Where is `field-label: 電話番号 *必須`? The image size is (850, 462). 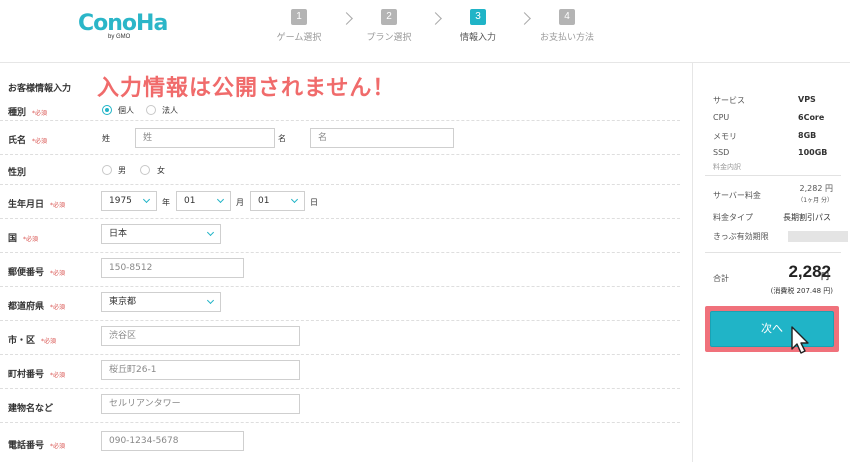 field-label: 電話番号 *必須 is located at coordinates (37, 446).